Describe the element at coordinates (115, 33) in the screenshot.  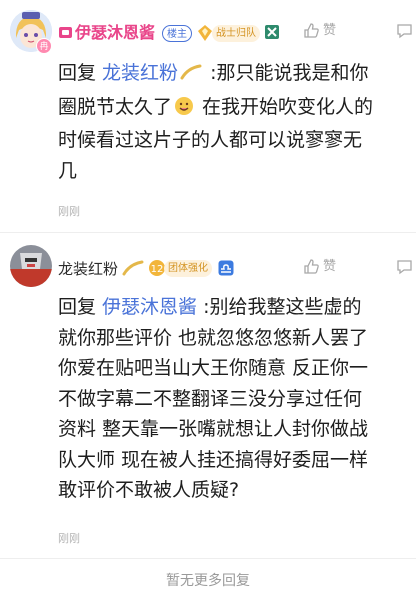
I see `username: 伊瑟沐恩酱` at that location.